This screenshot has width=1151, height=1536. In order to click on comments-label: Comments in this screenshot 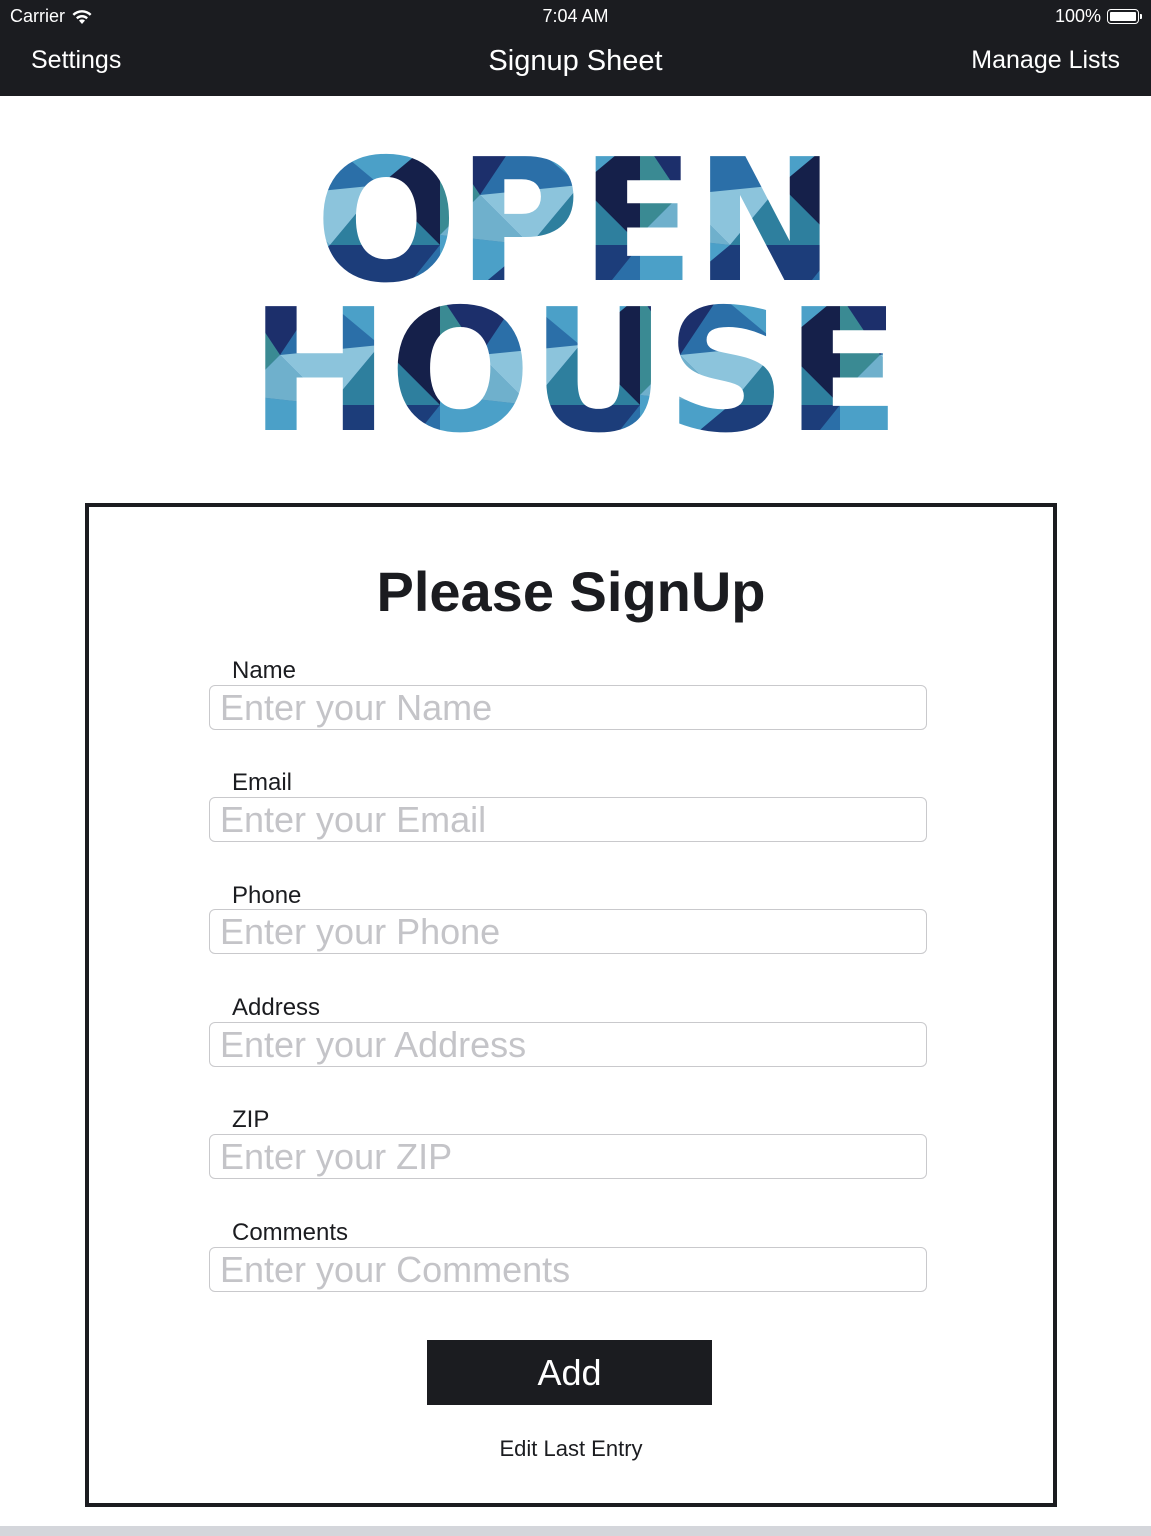, I will do `click(290, 1232)`.